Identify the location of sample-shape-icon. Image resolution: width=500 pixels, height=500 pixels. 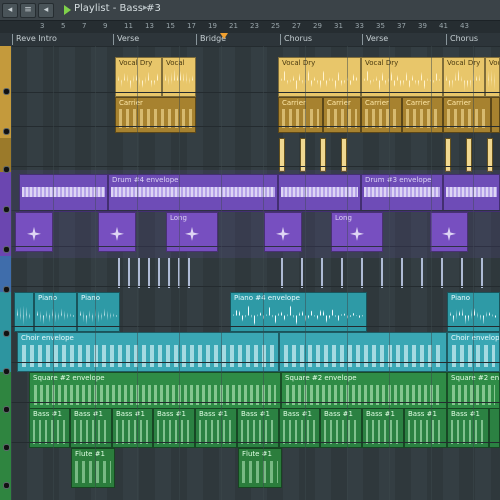
(117, 233).